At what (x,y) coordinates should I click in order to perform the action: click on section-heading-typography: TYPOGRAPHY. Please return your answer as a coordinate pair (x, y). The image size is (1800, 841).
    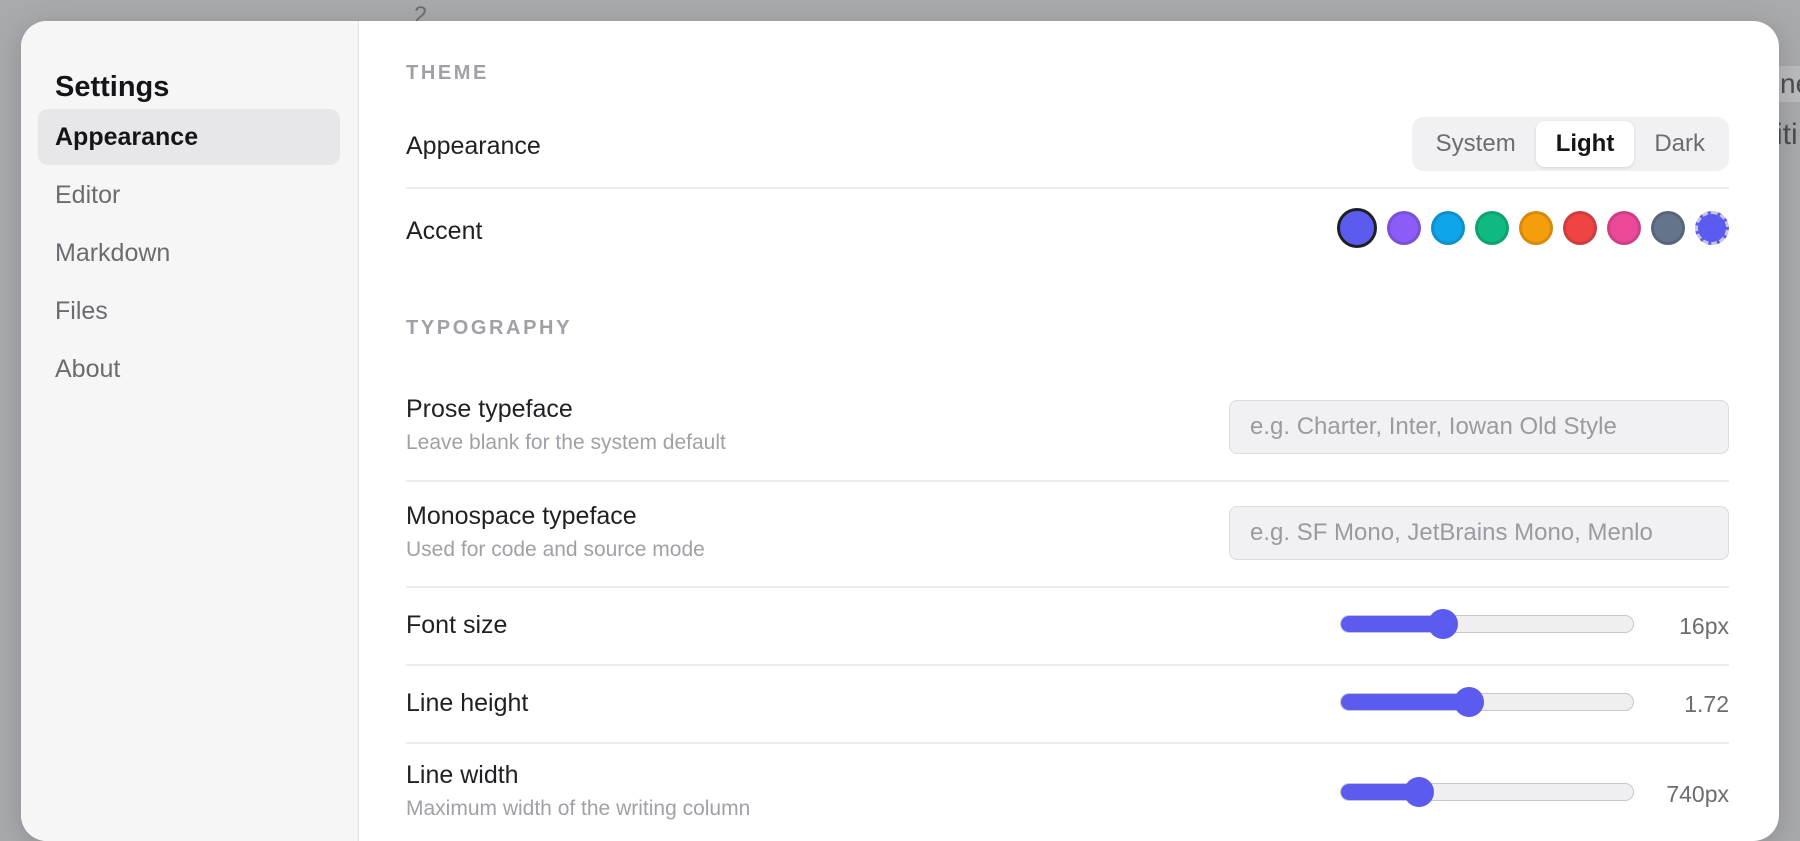
    Looking at the image, I should click on (489, 328).